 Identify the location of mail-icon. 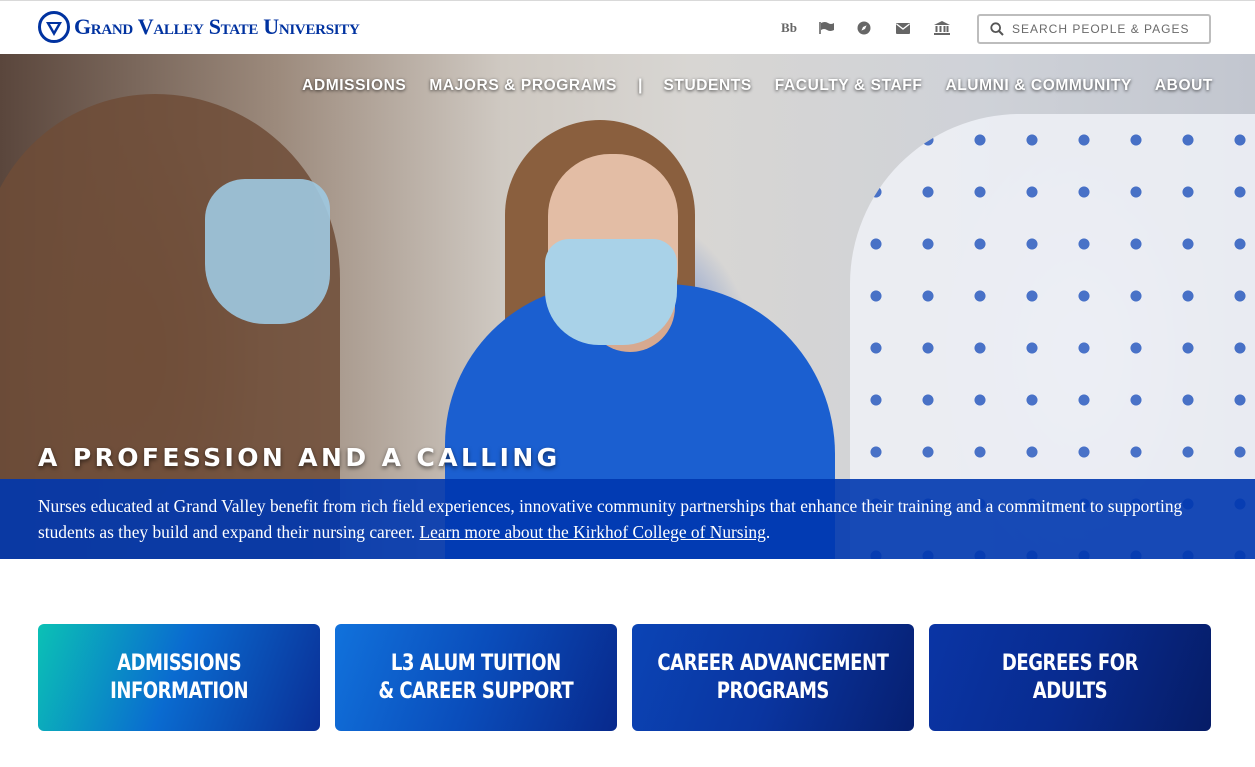
(903, 28).